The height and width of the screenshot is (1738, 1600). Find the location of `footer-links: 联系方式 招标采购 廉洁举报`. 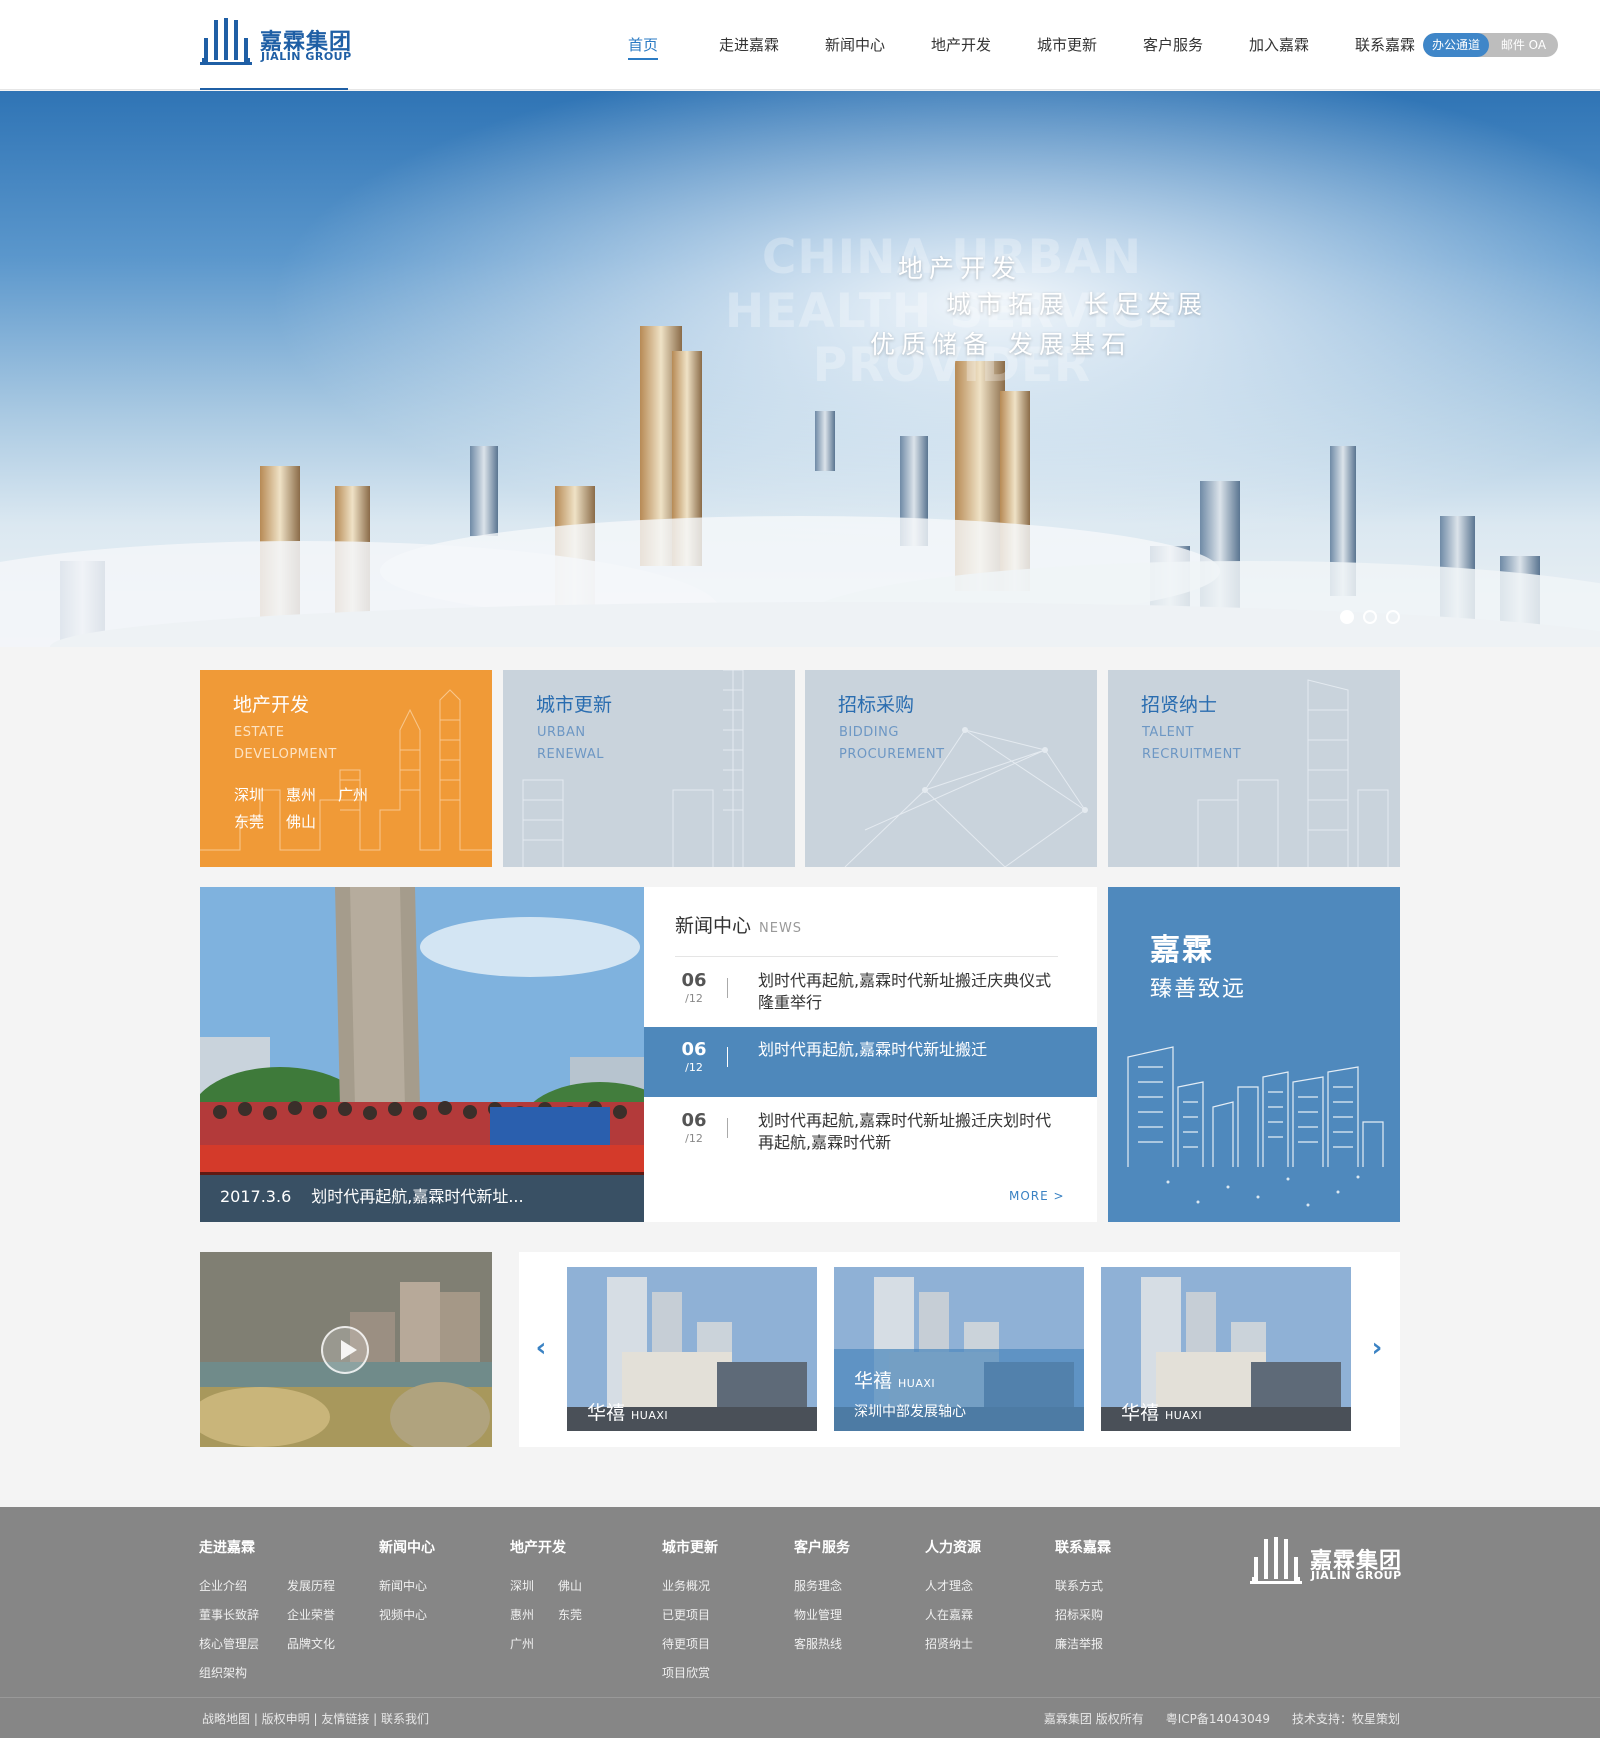

footer-links: 联系方式 招标采购 廉洁举报 is located at coordinates (1095, 1620).